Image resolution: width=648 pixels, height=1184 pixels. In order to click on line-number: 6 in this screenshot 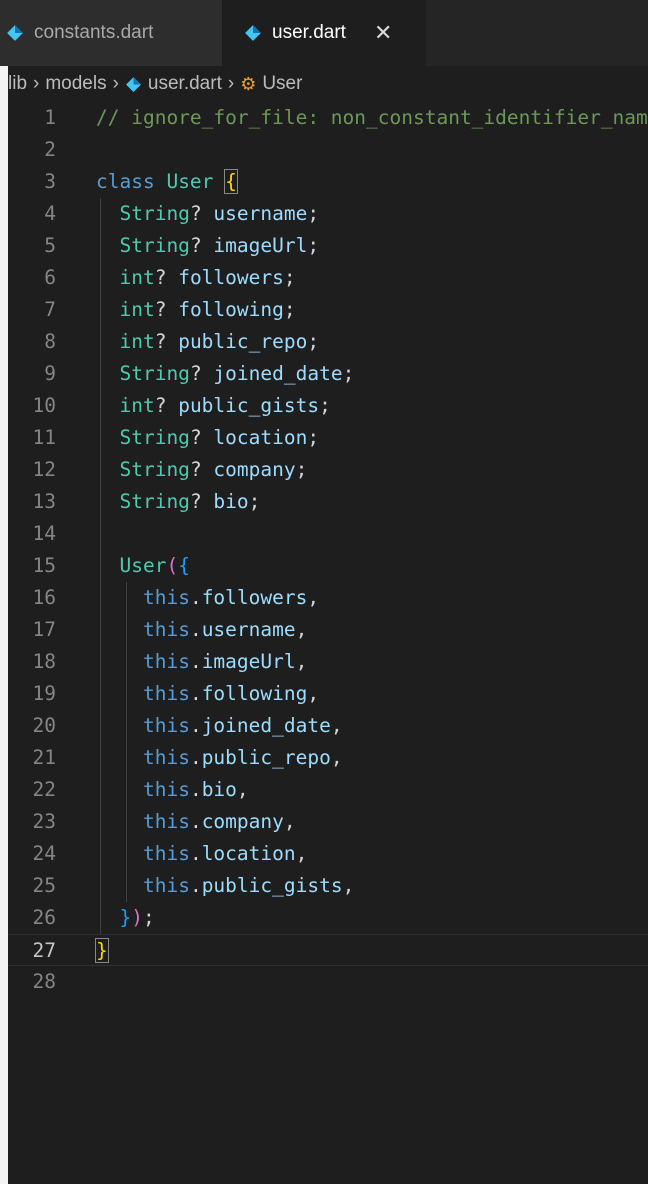, I will do `click(50, 277)`.